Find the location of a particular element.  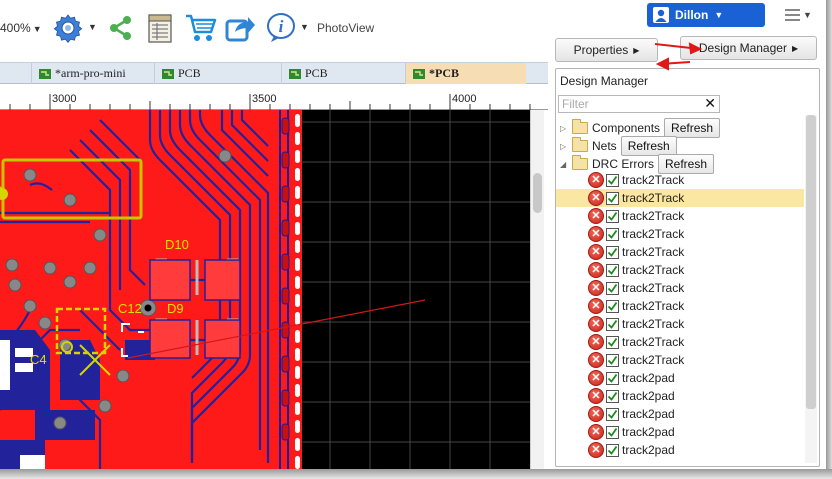

cart-icon is located at coordinates (201, 28).